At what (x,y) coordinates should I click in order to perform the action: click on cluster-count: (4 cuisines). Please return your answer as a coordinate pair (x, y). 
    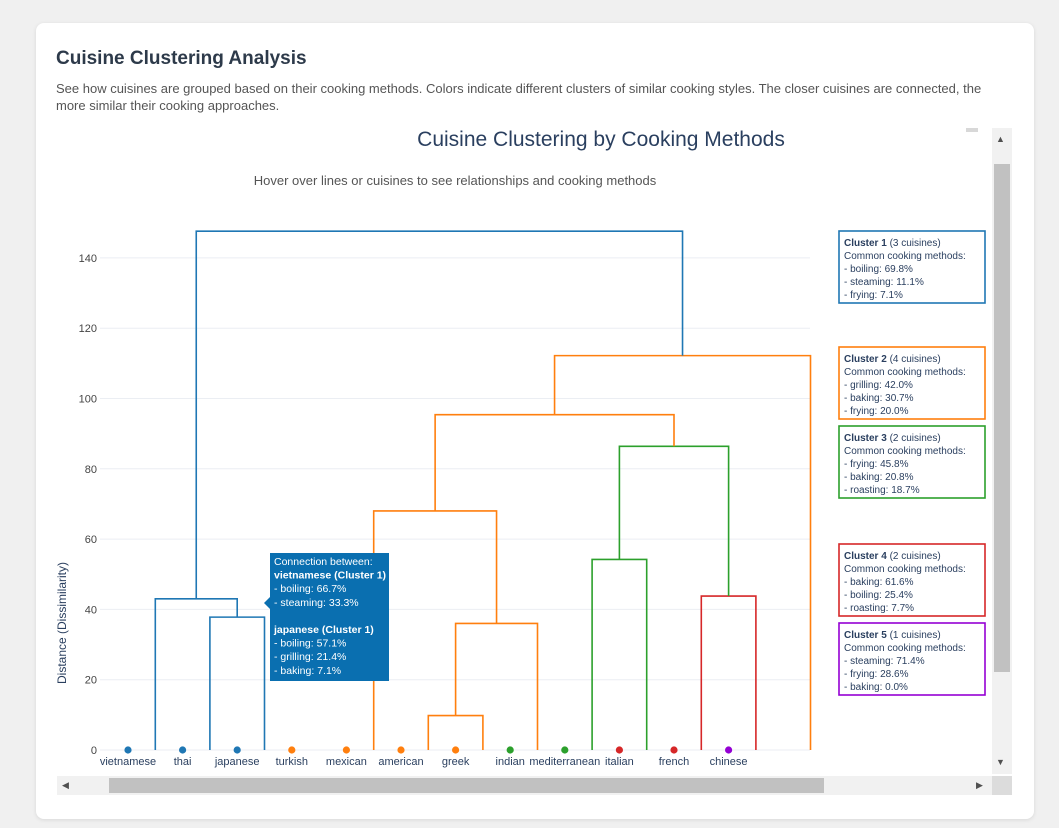
    Looking at the image, I should click on (914, 359).